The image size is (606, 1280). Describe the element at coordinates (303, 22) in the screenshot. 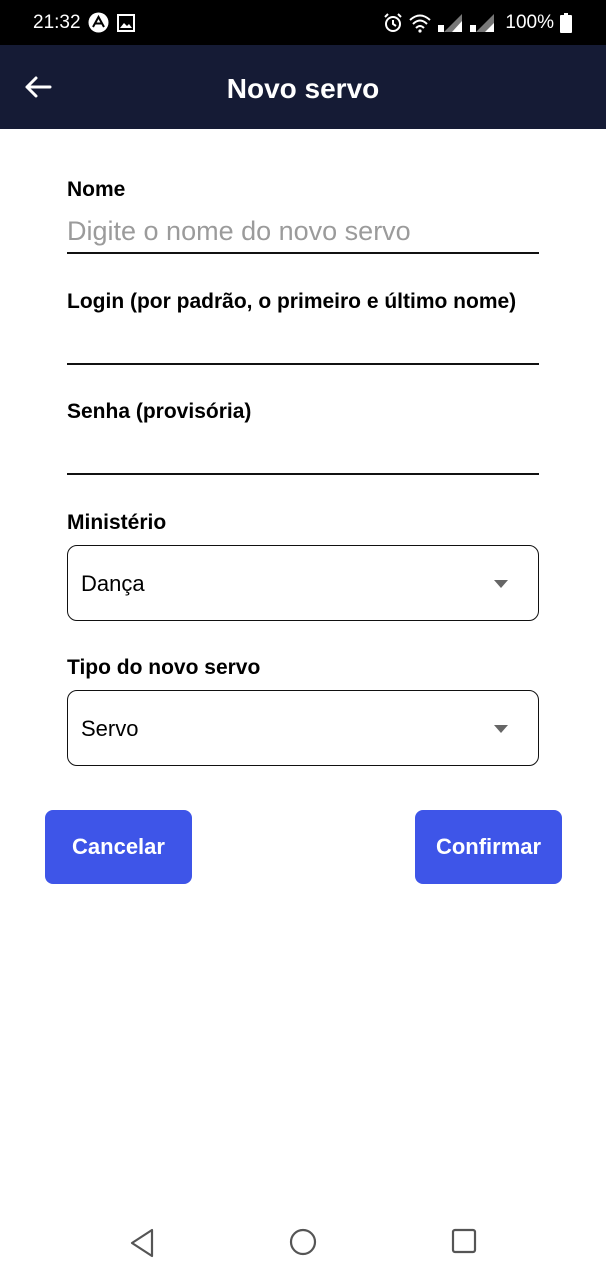

I see `status-bar: 21:32 100%` at that location.